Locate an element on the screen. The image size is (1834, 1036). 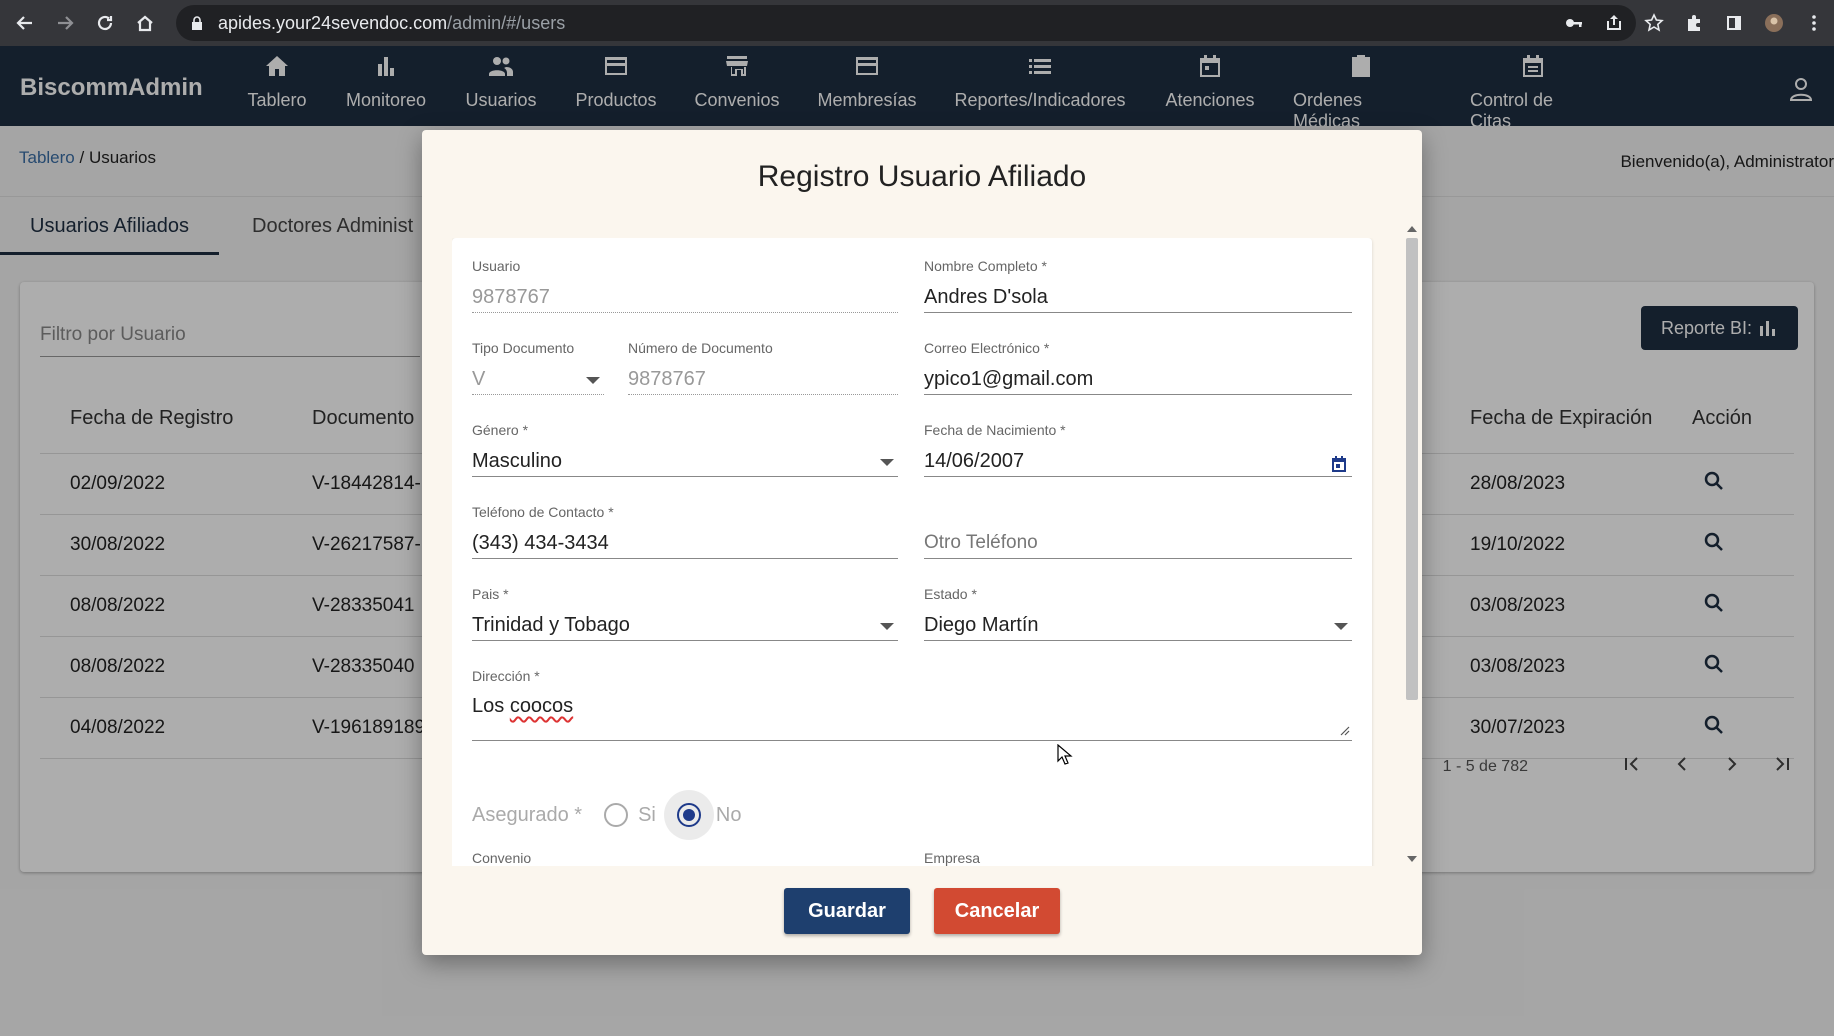
asegurado-no-label: No is located at coordinates (728, 814).